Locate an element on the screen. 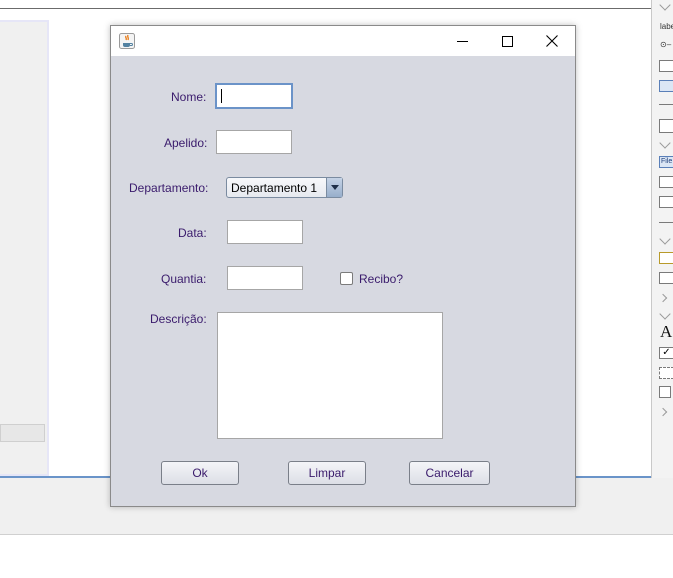 This screenshot has height=578, width=673. nome-label: Nome: is located at coordinates (189, 97).